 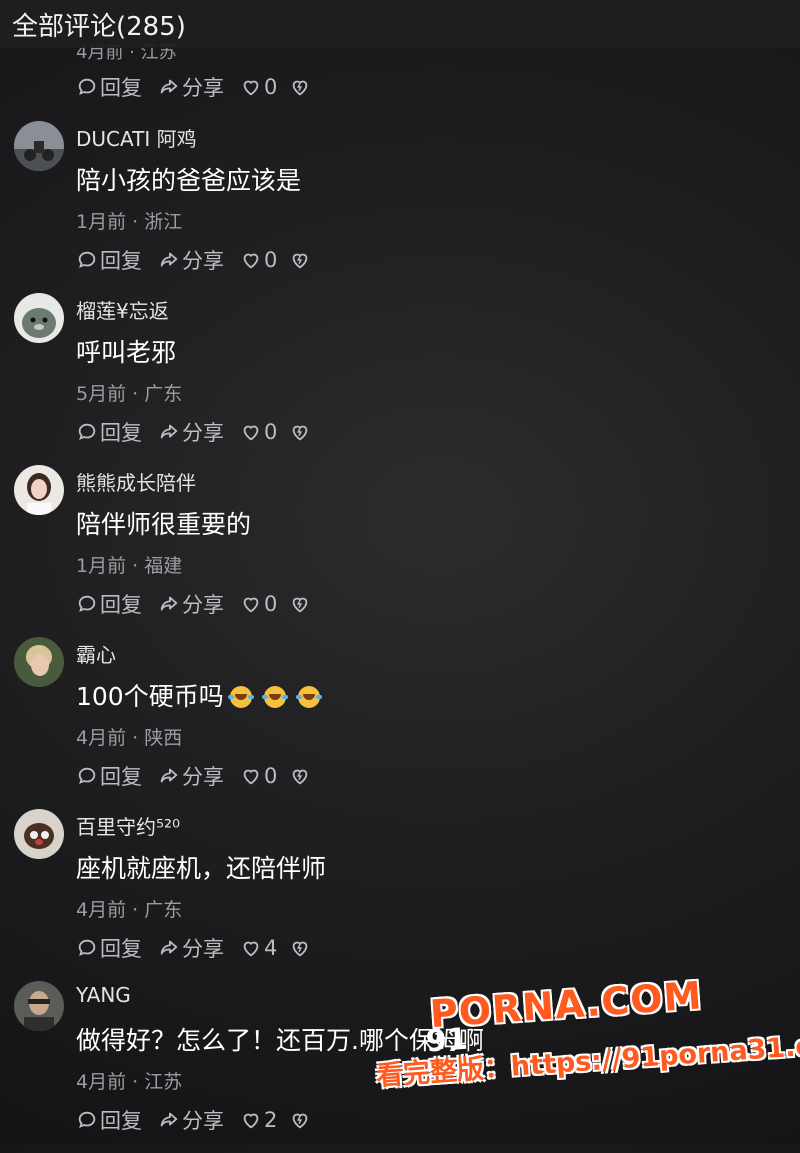 What do you see at coordinates (164, 524) in the screenshot?
I see `comment-text: 陪伴师很重要的` at bounding box center [164, 524].